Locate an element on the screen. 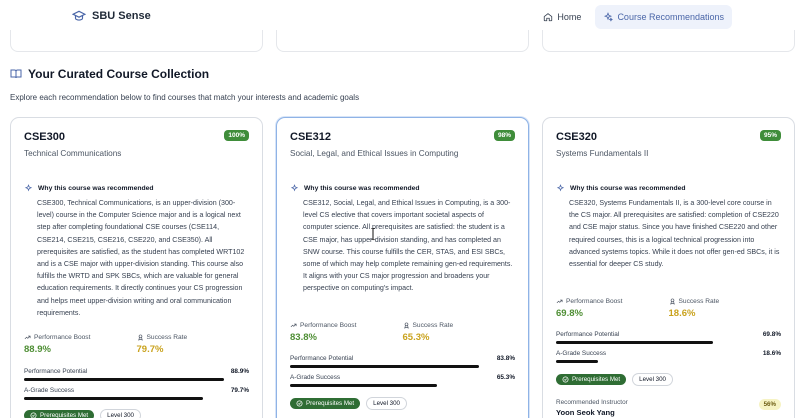 This screenshot has height=418, width=806. course-code: CSE320 is located at coordinates (576, 137).